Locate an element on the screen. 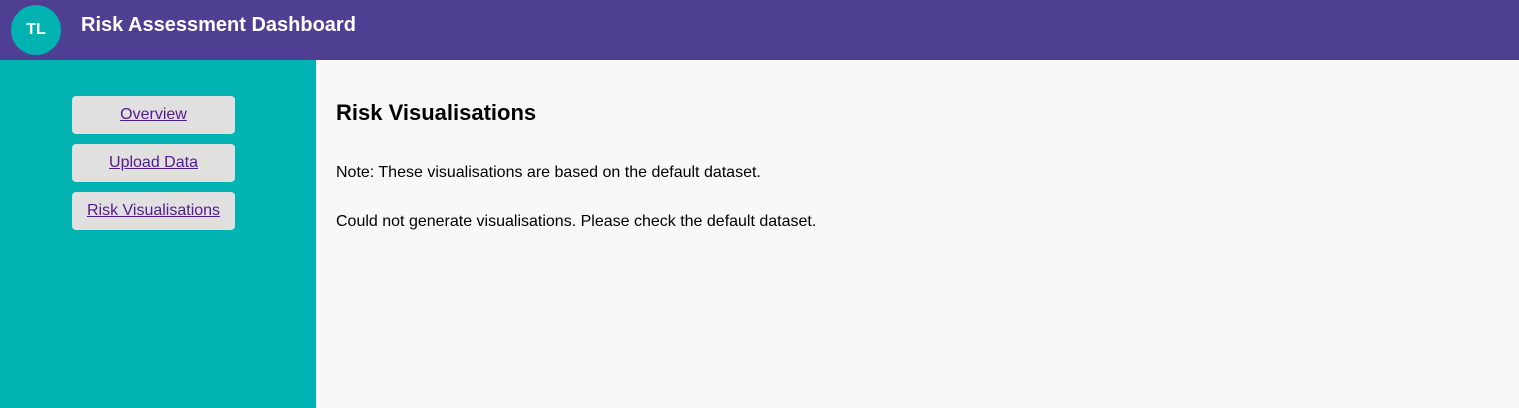  app-title: Risk Assessment Dashboard is located at coordinates (218, 25).